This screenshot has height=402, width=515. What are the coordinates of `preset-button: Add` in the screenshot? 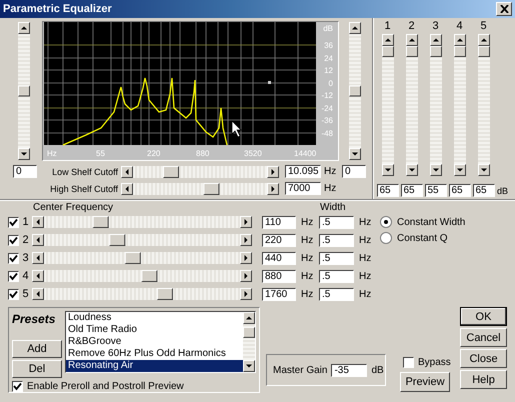 It's located at (37, 349).